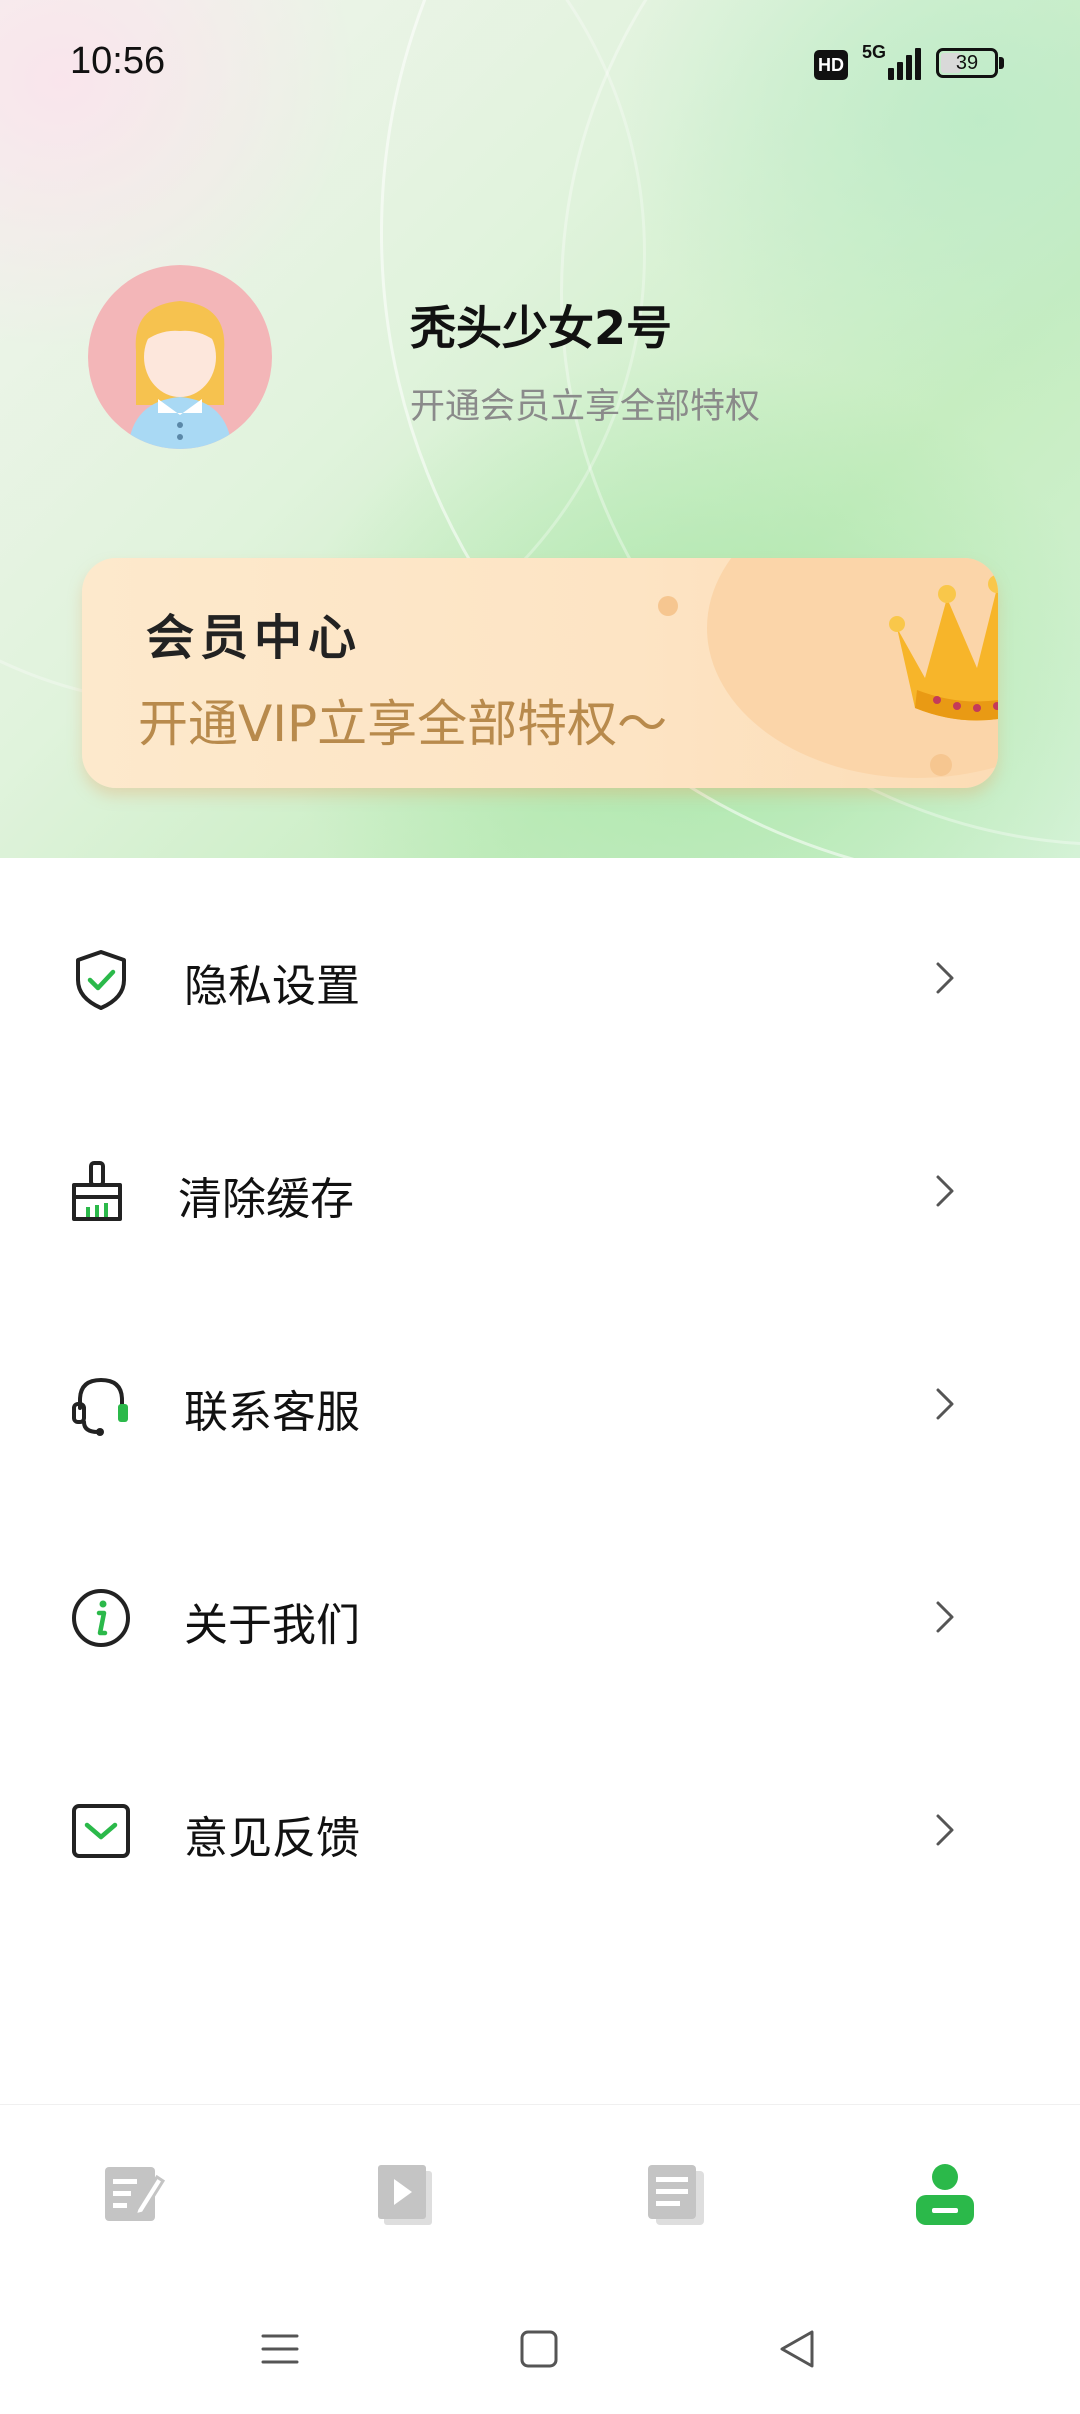  I want to click on menu-item-label: 隐私设置, so click(272, 986).